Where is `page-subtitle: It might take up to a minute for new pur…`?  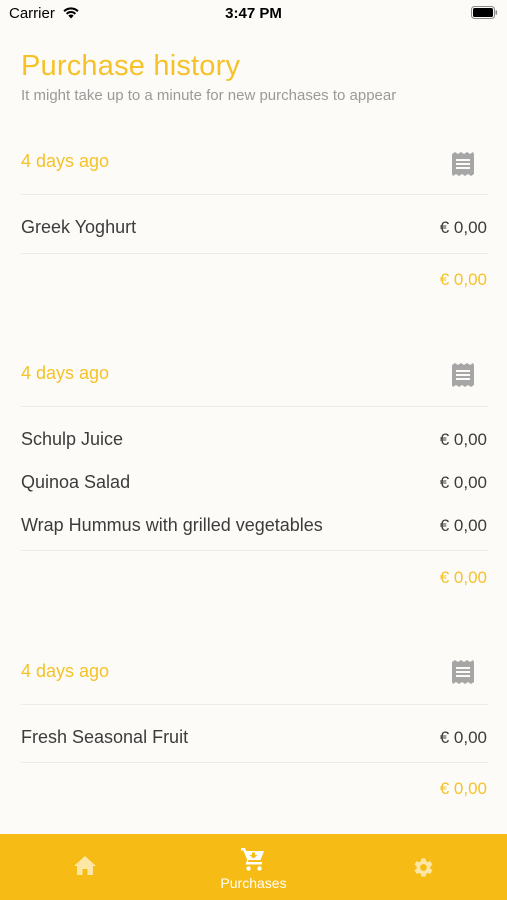
page-subtitle: It might take up to a minute for new pur… is located at coordinates (209, 95).